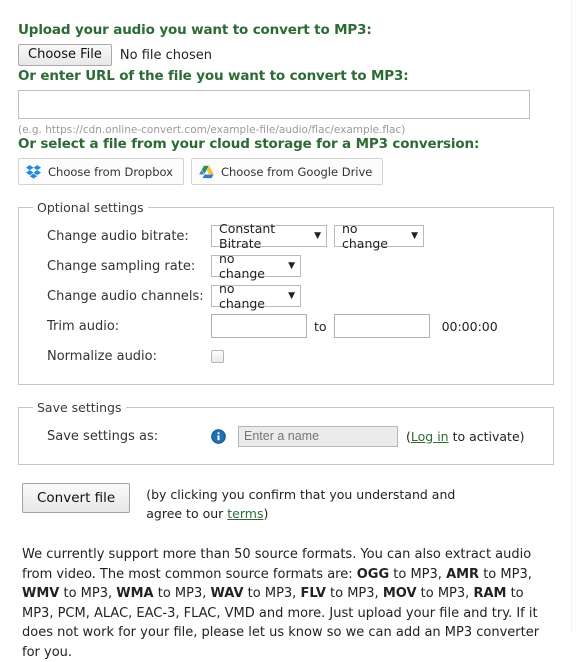 This screenshot has width=577, height=662. Describe the element at coordinates (430, 436) in the screenshot. I see `log-in-link: Log in` at that location.